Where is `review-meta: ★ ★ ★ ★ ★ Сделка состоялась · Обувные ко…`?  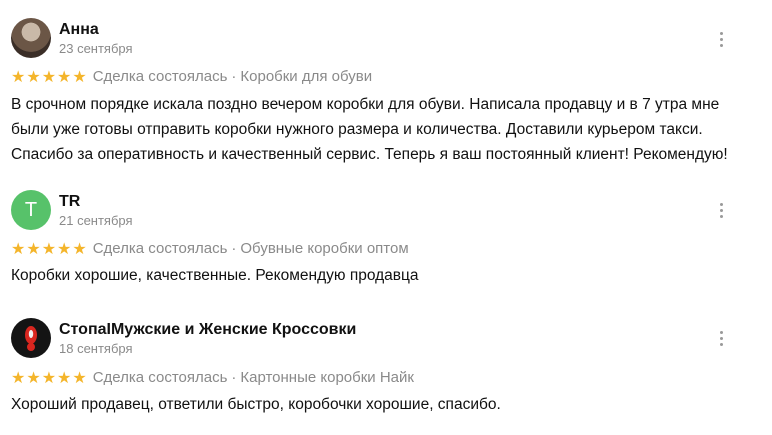 review-meta: ★ ★ ★ ★ ★ Сделка состоялась · Обувные ко… is located at coordinates (210, 248).